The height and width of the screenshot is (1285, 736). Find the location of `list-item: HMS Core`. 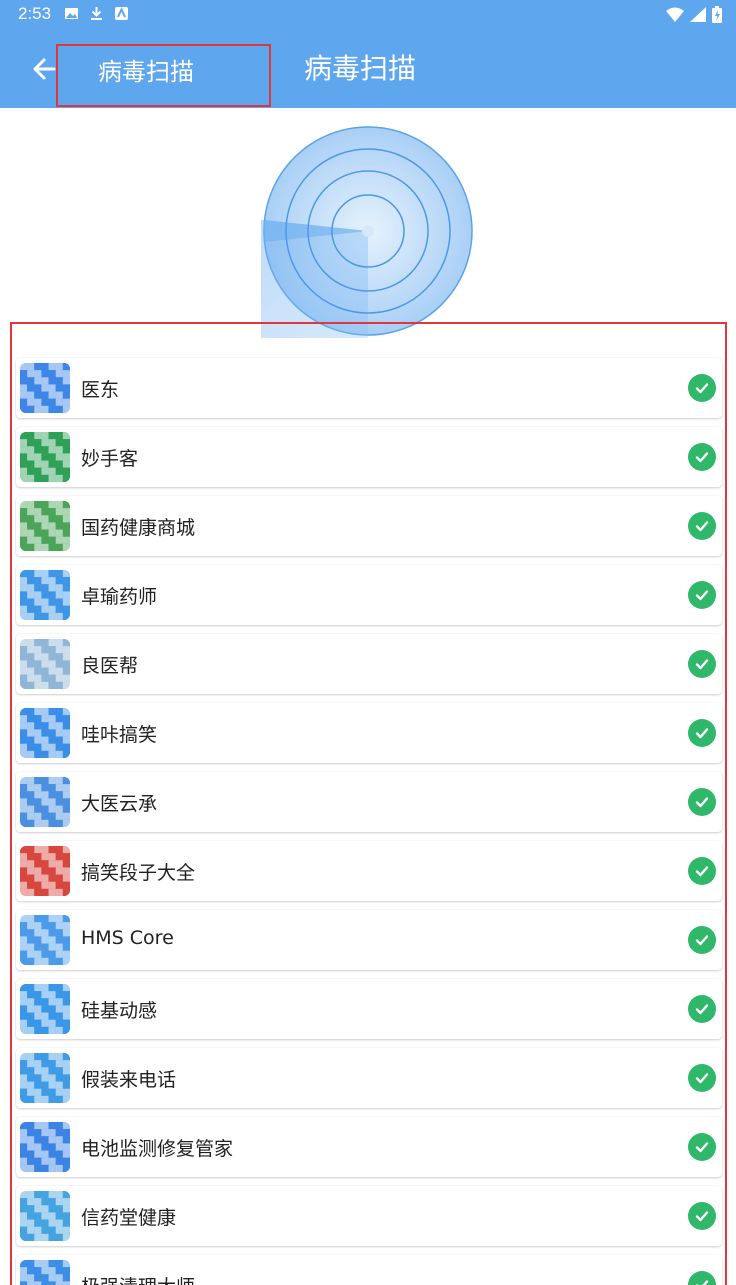

list-item: HMS Core is located at coordinates (369, 940).